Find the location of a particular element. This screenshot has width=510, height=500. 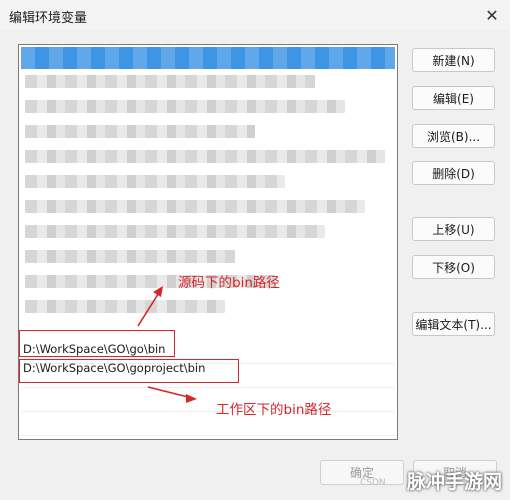

arrow-line-right is located at coordinates (170, 392).